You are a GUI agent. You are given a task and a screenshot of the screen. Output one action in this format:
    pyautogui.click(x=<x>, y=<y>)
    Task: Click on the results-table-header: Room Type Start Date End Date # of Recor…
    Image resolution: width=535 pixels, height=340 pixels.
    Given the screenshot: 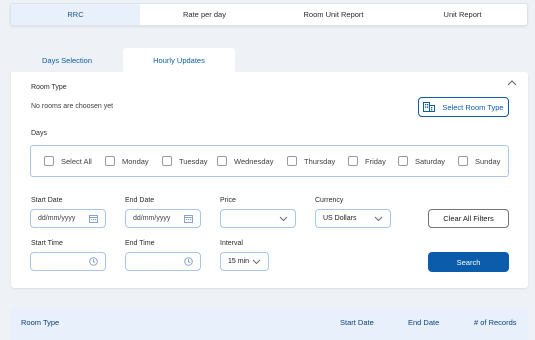 What is the action you would take?
    pyautogui.click(x=269, y=324)
    